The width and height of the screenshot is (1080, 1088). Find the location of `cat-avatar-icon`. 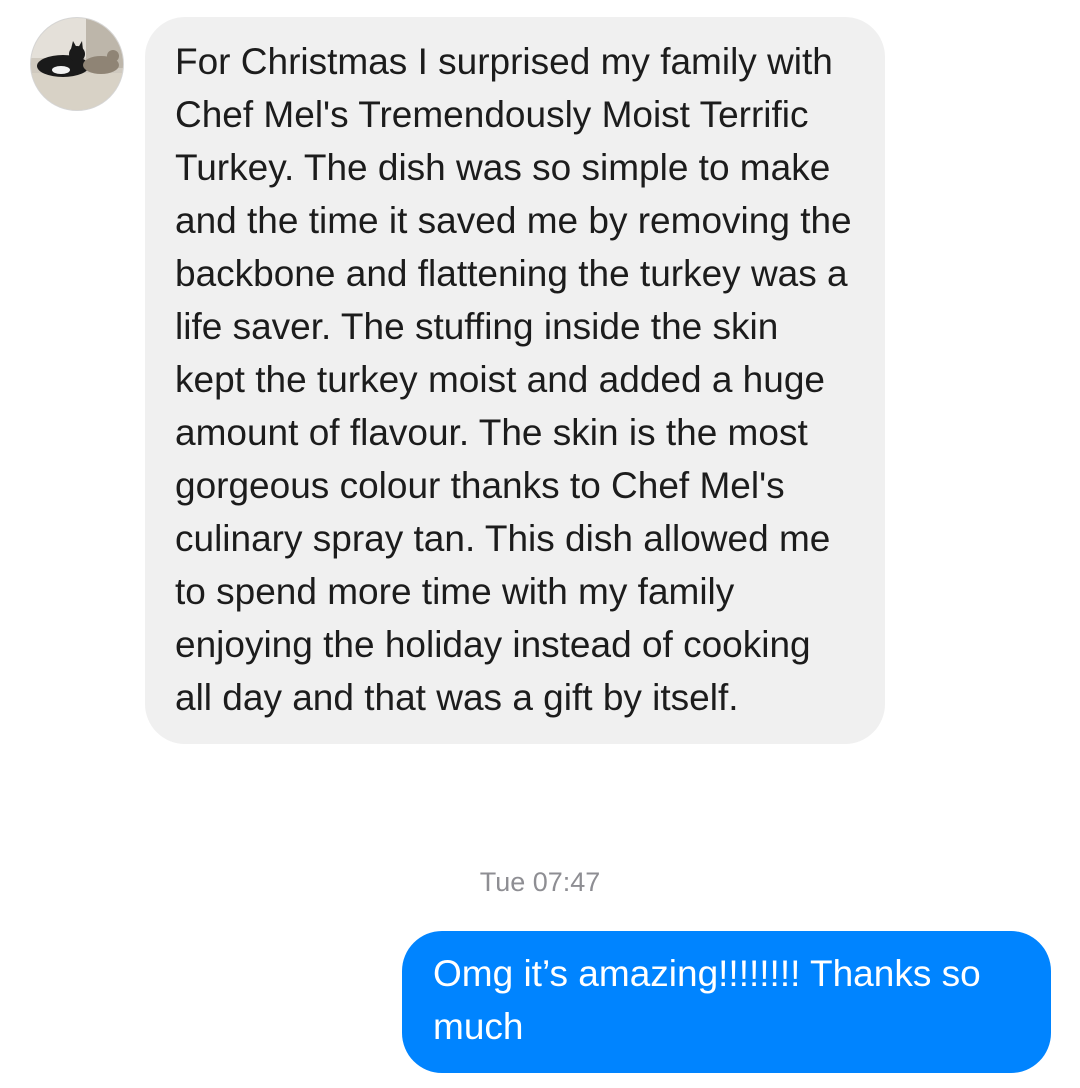

cat-avatar-icon is located at coordinates (77, 64).